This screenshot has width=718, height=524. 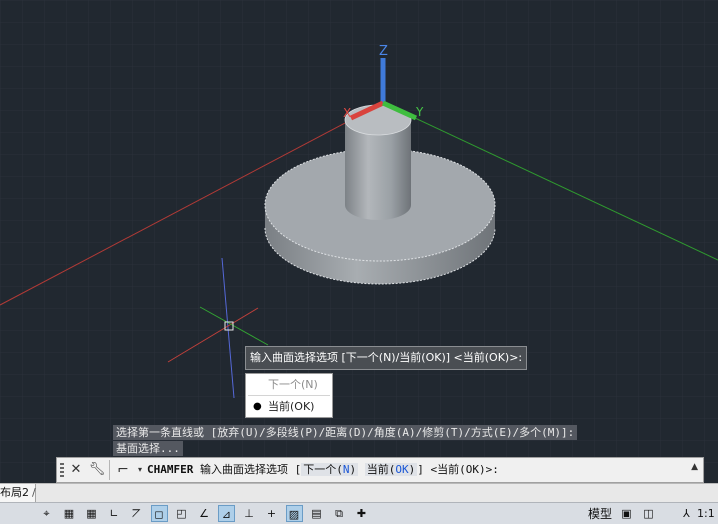 What do you see at coordinates (361, 513) in the screenshot?
I see `annotation-monitor-button: ✚` at bounding box center [361, 513].